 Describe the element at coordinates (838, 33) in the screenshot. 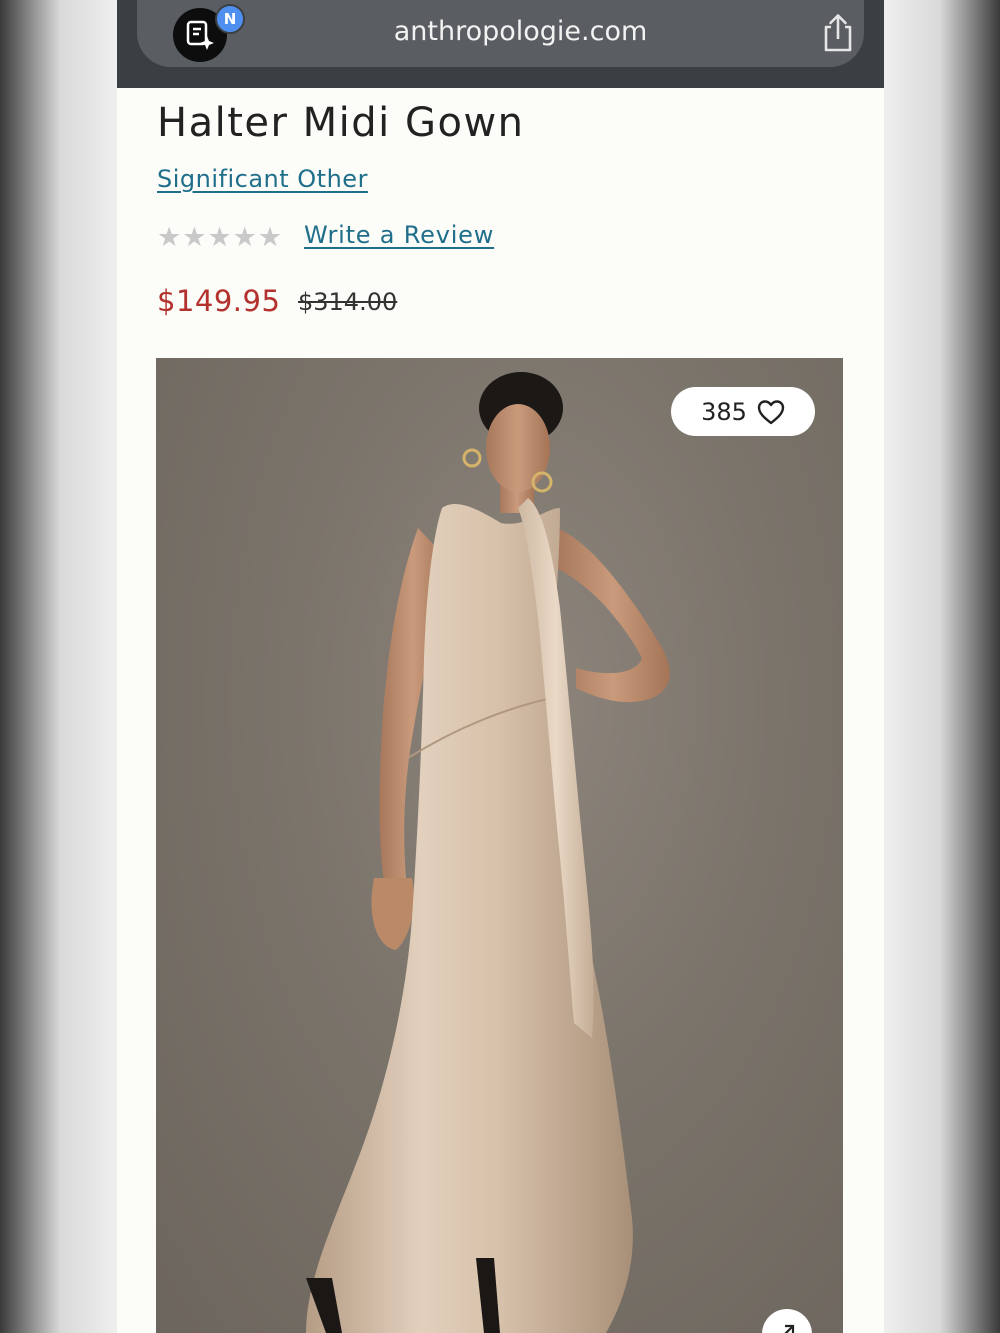

I see `share-icon` at that location.